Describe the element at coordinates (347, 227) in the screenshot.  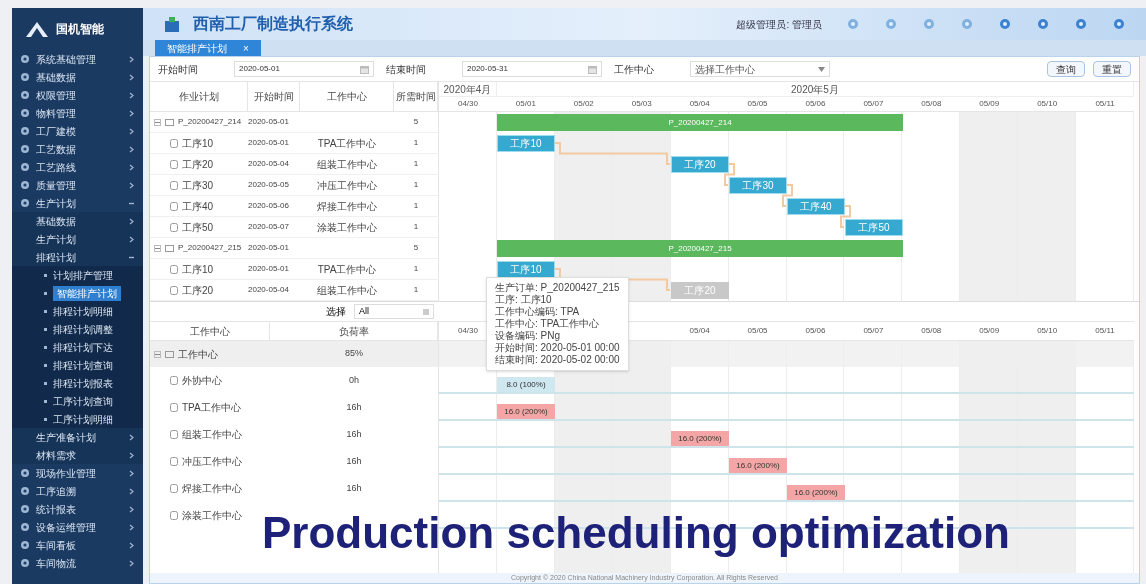
I see `table-cell-text: 涂装工作中心` at that location.